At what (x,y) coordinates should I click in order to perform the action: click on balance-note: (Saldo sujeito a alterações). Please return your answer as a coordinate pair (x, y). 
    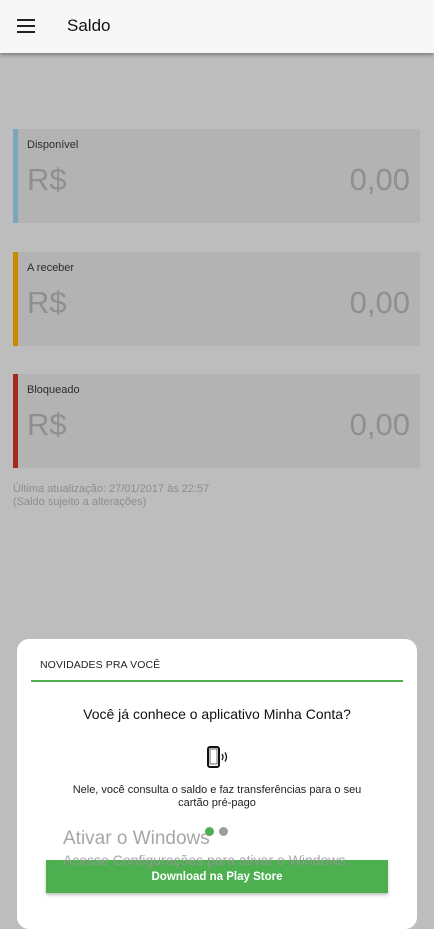
    Looking at the image, I should click on (80, 502).